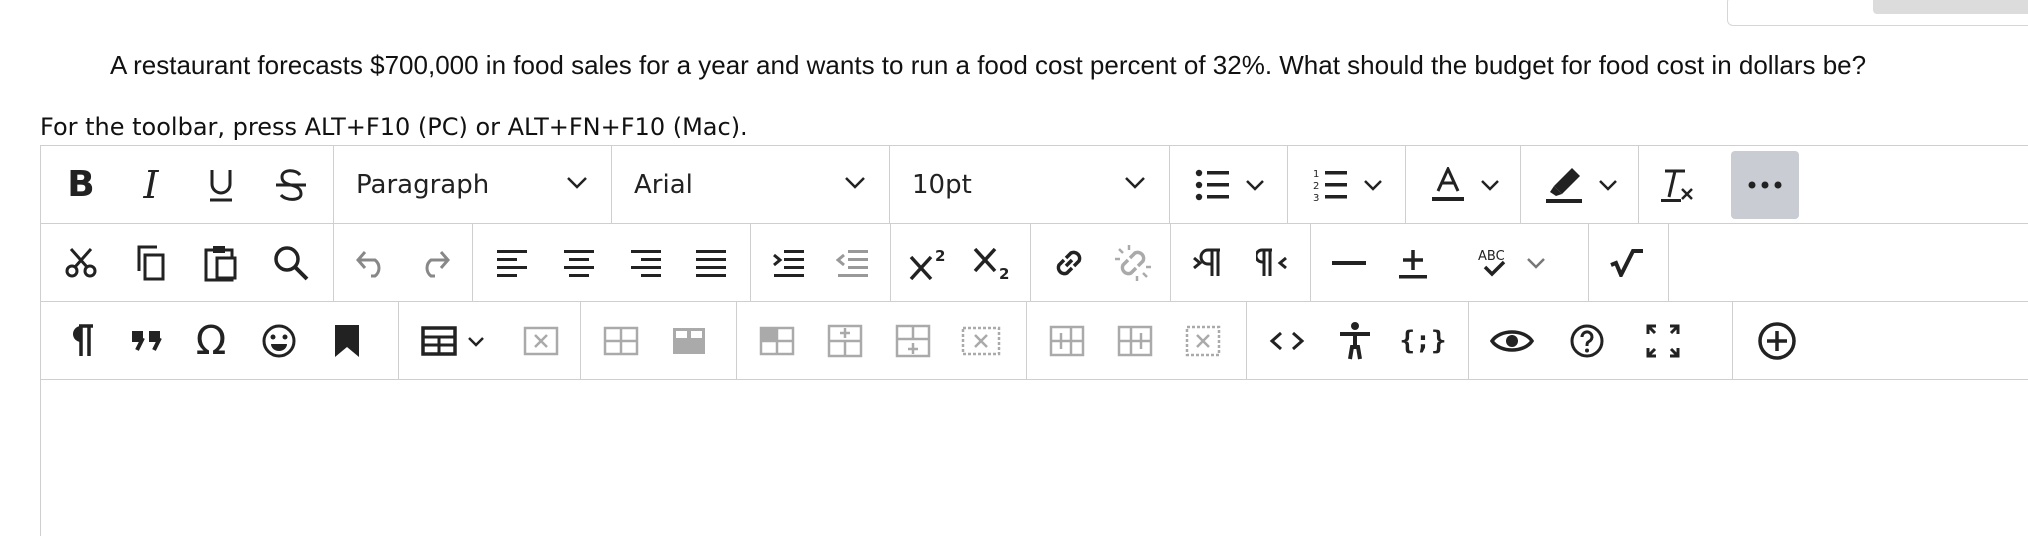 This screenshot has height=536, width=2028. I want to click on blockquote-icon, so click(147, 341).